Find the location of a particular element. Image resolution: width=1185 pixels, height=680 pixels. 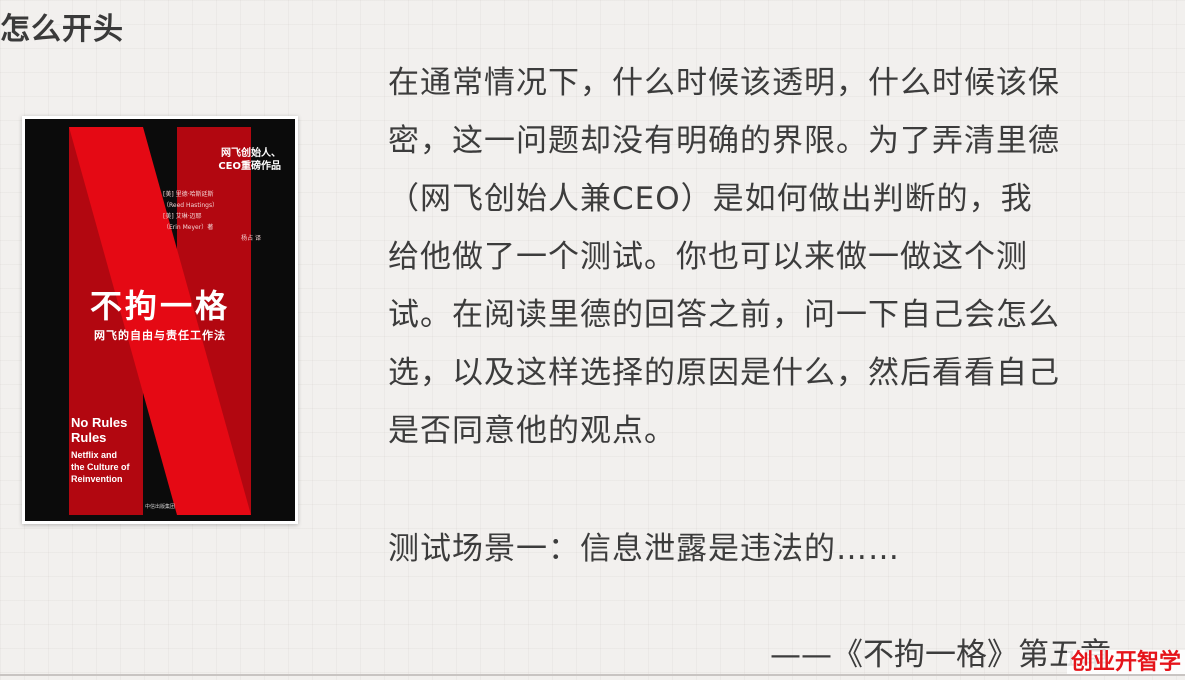

quote-line: 是否同意他的观点。 is located at coordinates (532, 431).